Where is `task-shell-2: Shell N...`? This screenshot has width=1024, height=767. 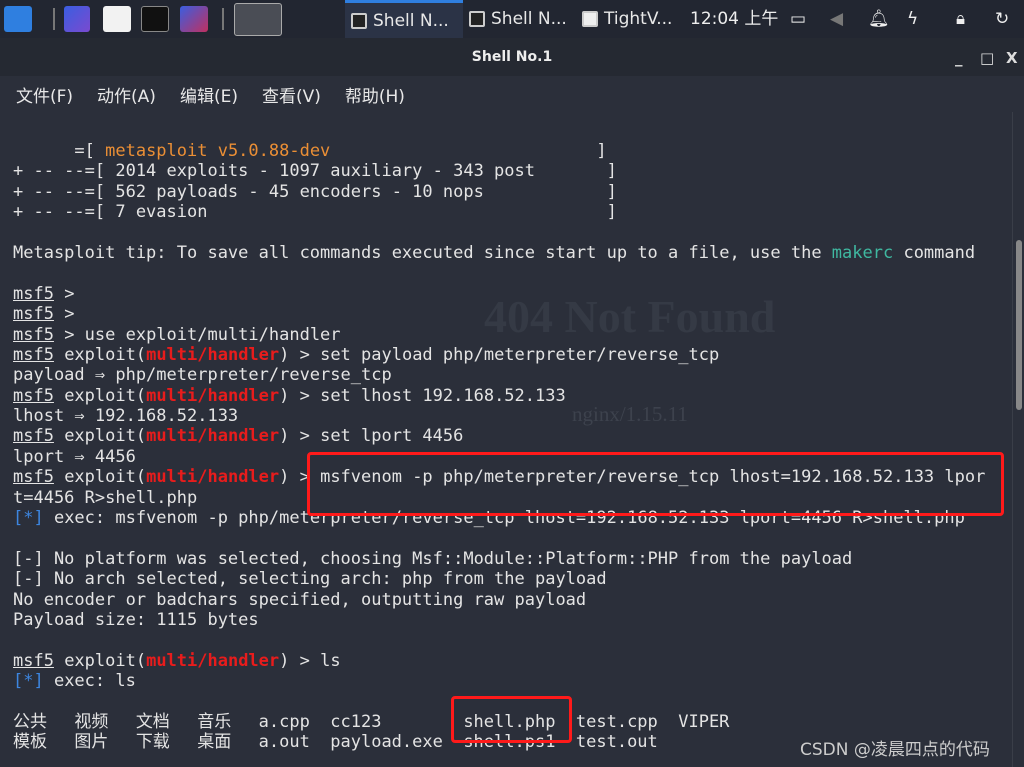
task-shell-2: Shell N... is located at coordinates (515, 19).